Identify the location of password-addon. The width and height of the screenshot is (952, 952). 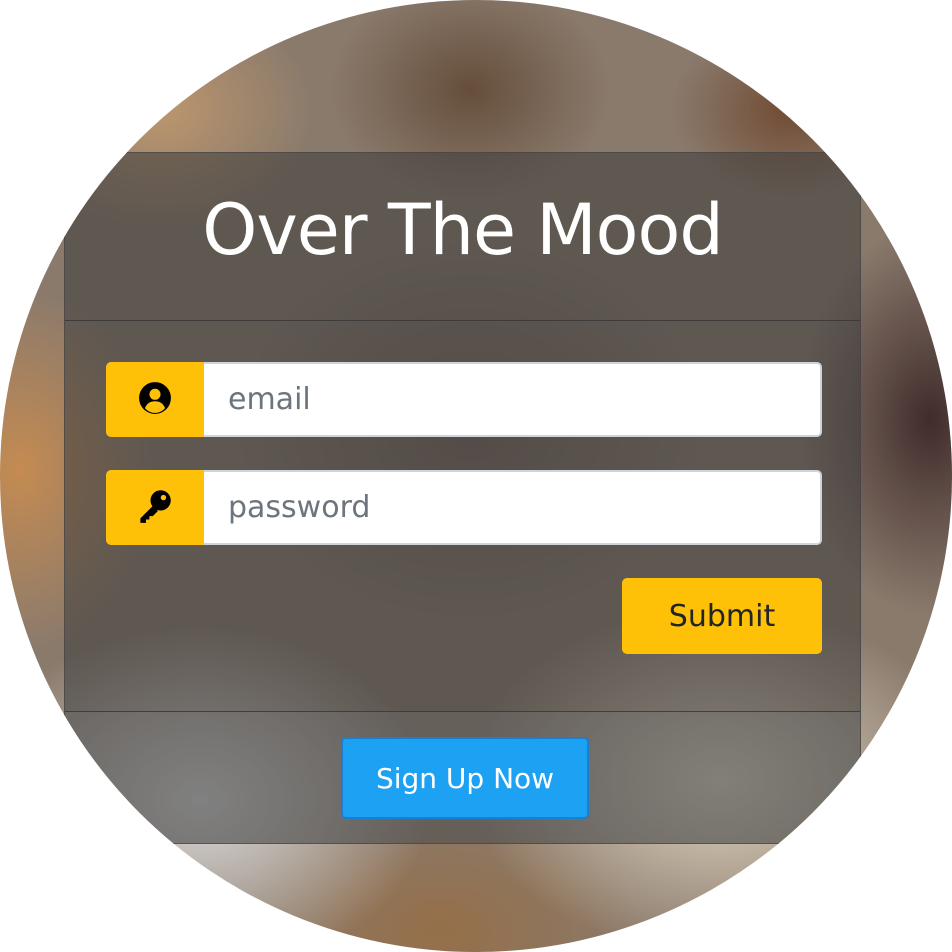
(155, 507).